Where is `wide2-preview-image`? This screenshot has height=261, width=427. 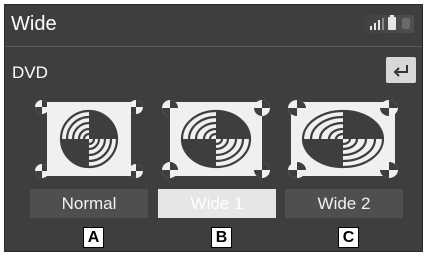 wide2-preview-image is located at coordinates (343, 139).